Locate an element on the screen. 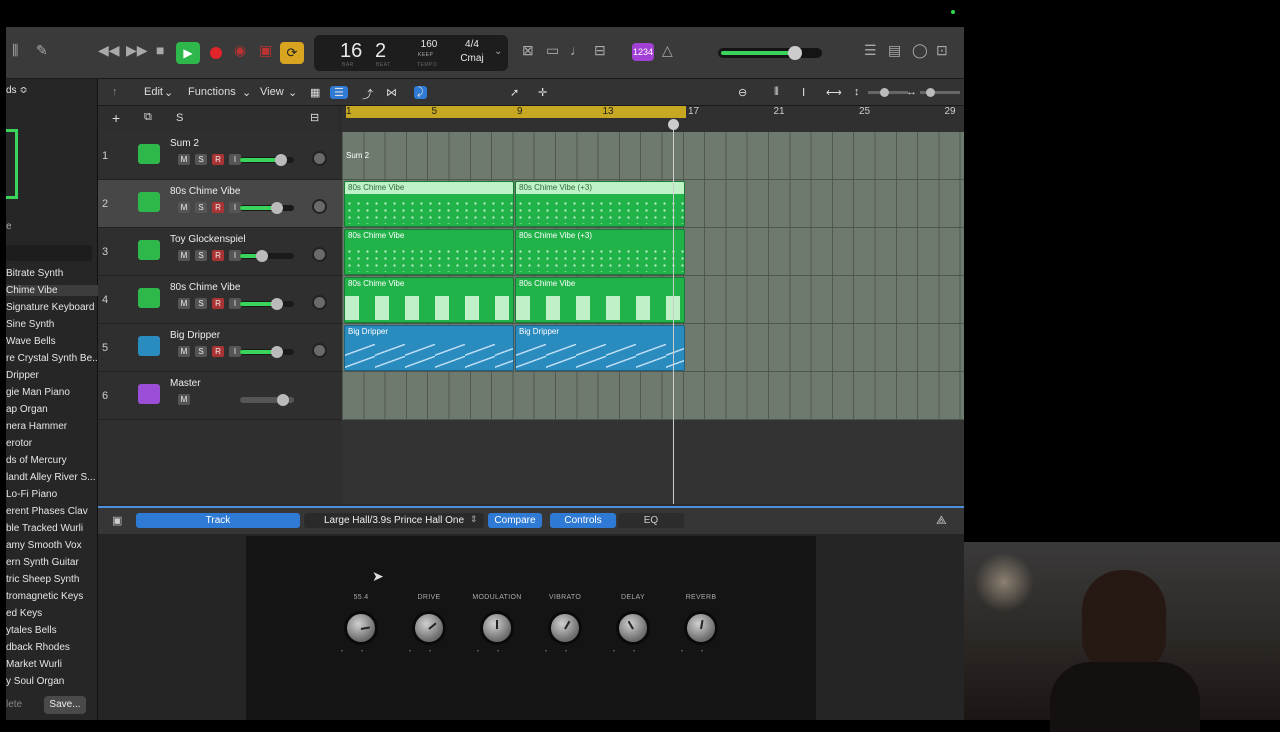  cycle-region is located at coordinates (516, 112).